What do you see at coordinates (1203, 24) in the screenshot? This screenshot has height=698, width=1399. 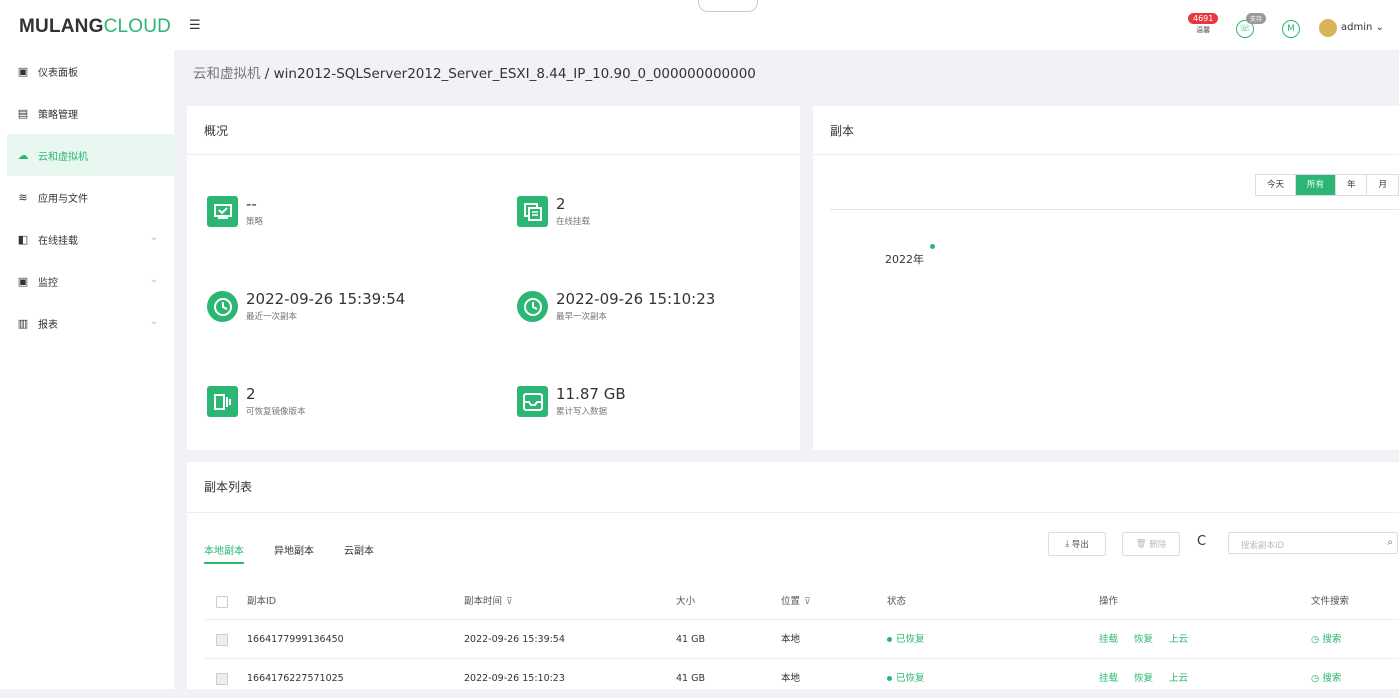 I see `alarm-button: 4691 温馨` at bounding box center [1203, 24].